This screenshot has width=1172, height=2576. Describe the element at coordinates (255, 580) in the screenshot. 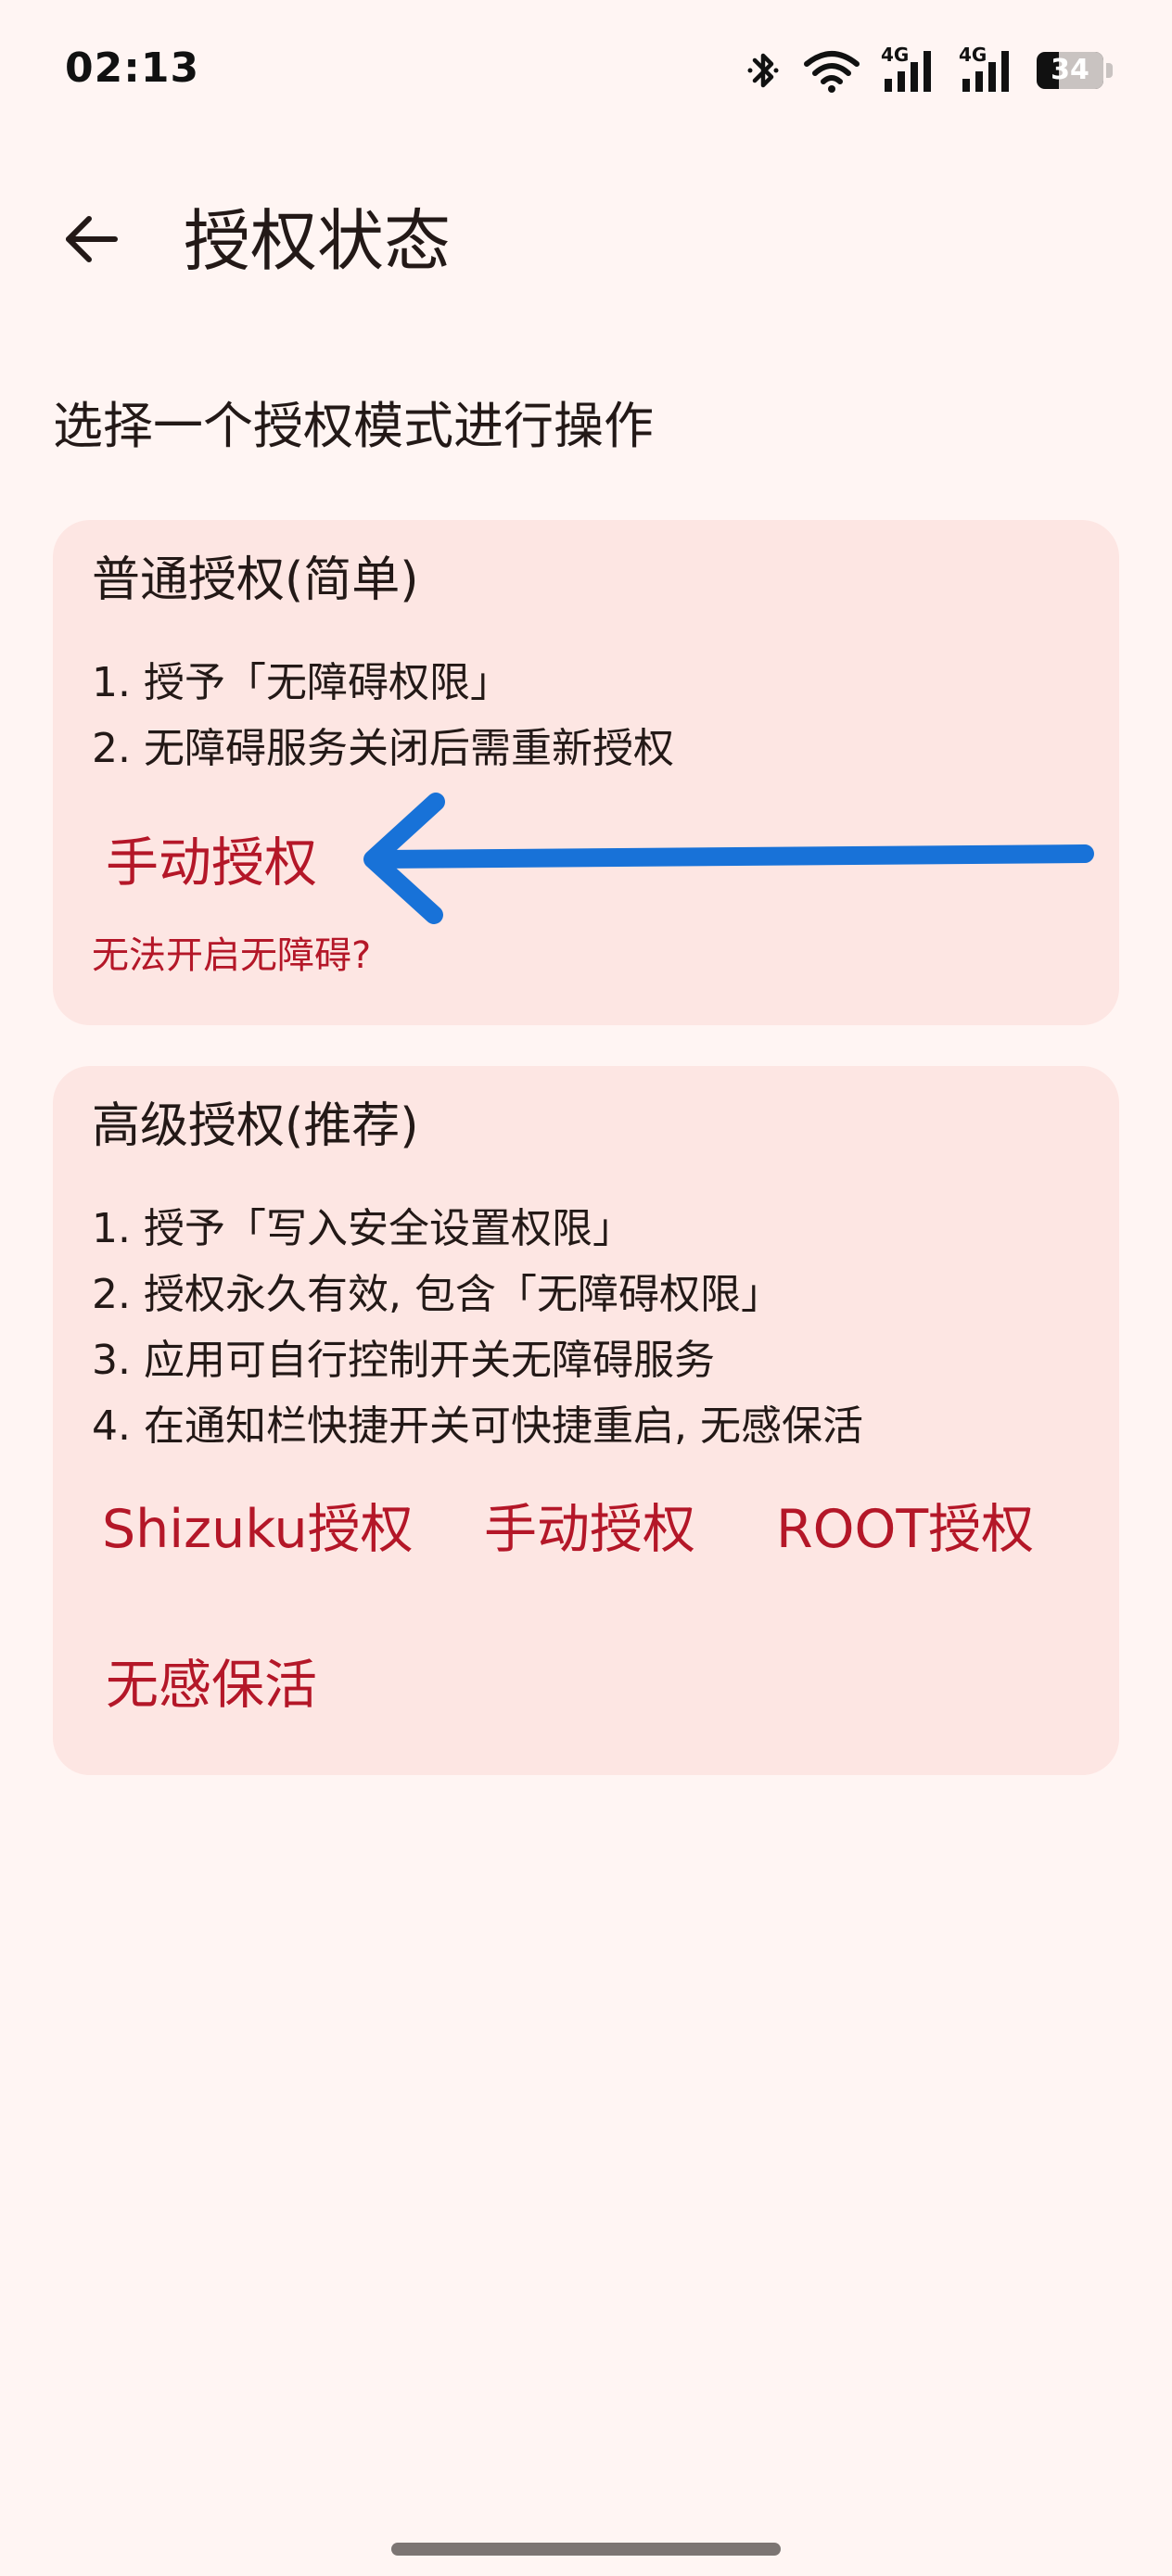

I see `basic-auth-title: 普通授权(简单)` at that location.